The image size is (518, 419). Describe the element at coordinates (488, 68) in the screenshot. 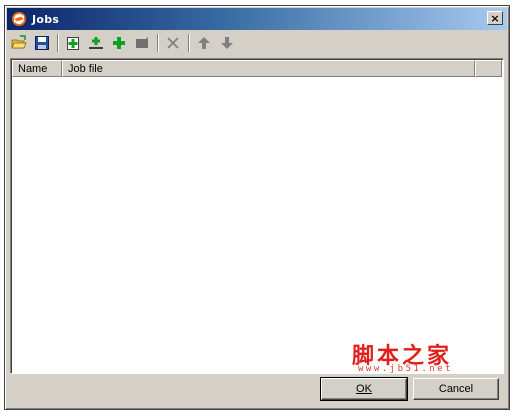

I see `column-header-filler` at that location.